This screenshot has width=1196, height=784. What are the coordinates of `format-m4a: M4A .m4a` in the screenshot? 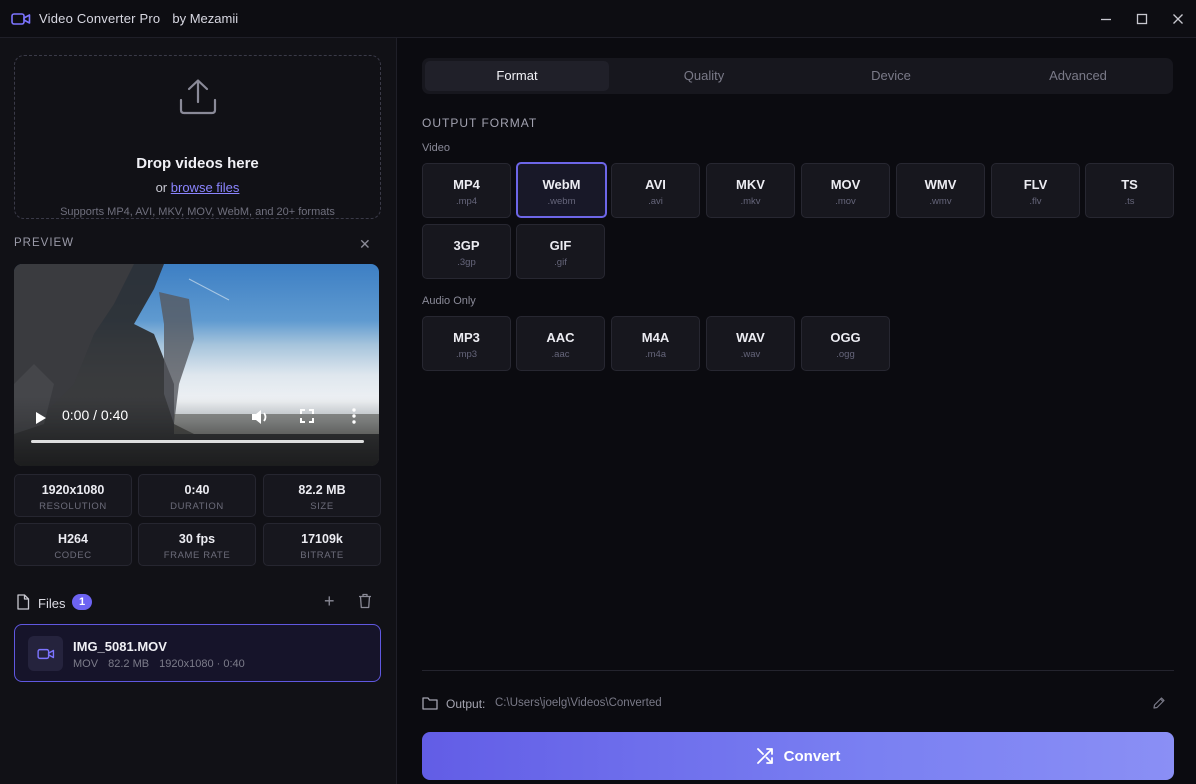 It's located at (655, 343).